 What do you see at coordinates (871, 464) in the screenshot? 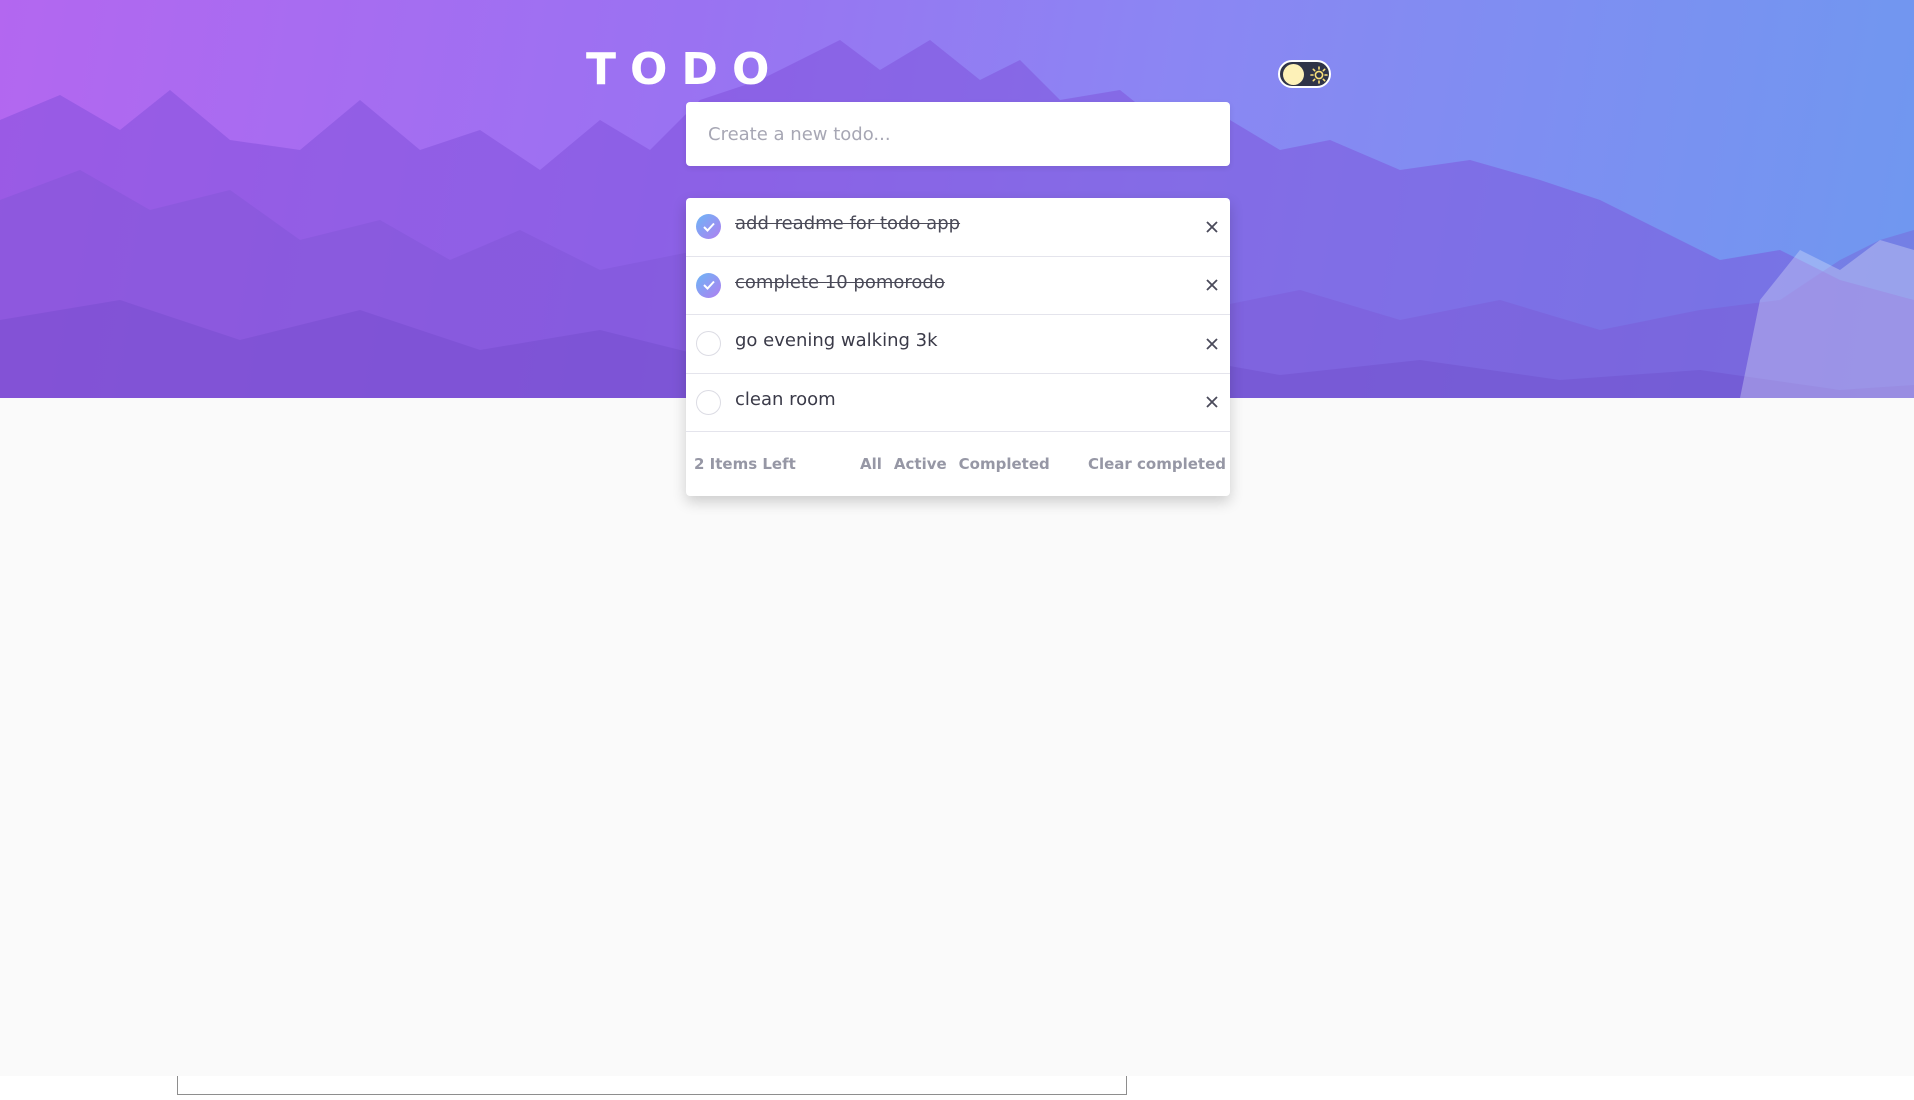
I see `filter-all: All` at bounding box center [871, 464].